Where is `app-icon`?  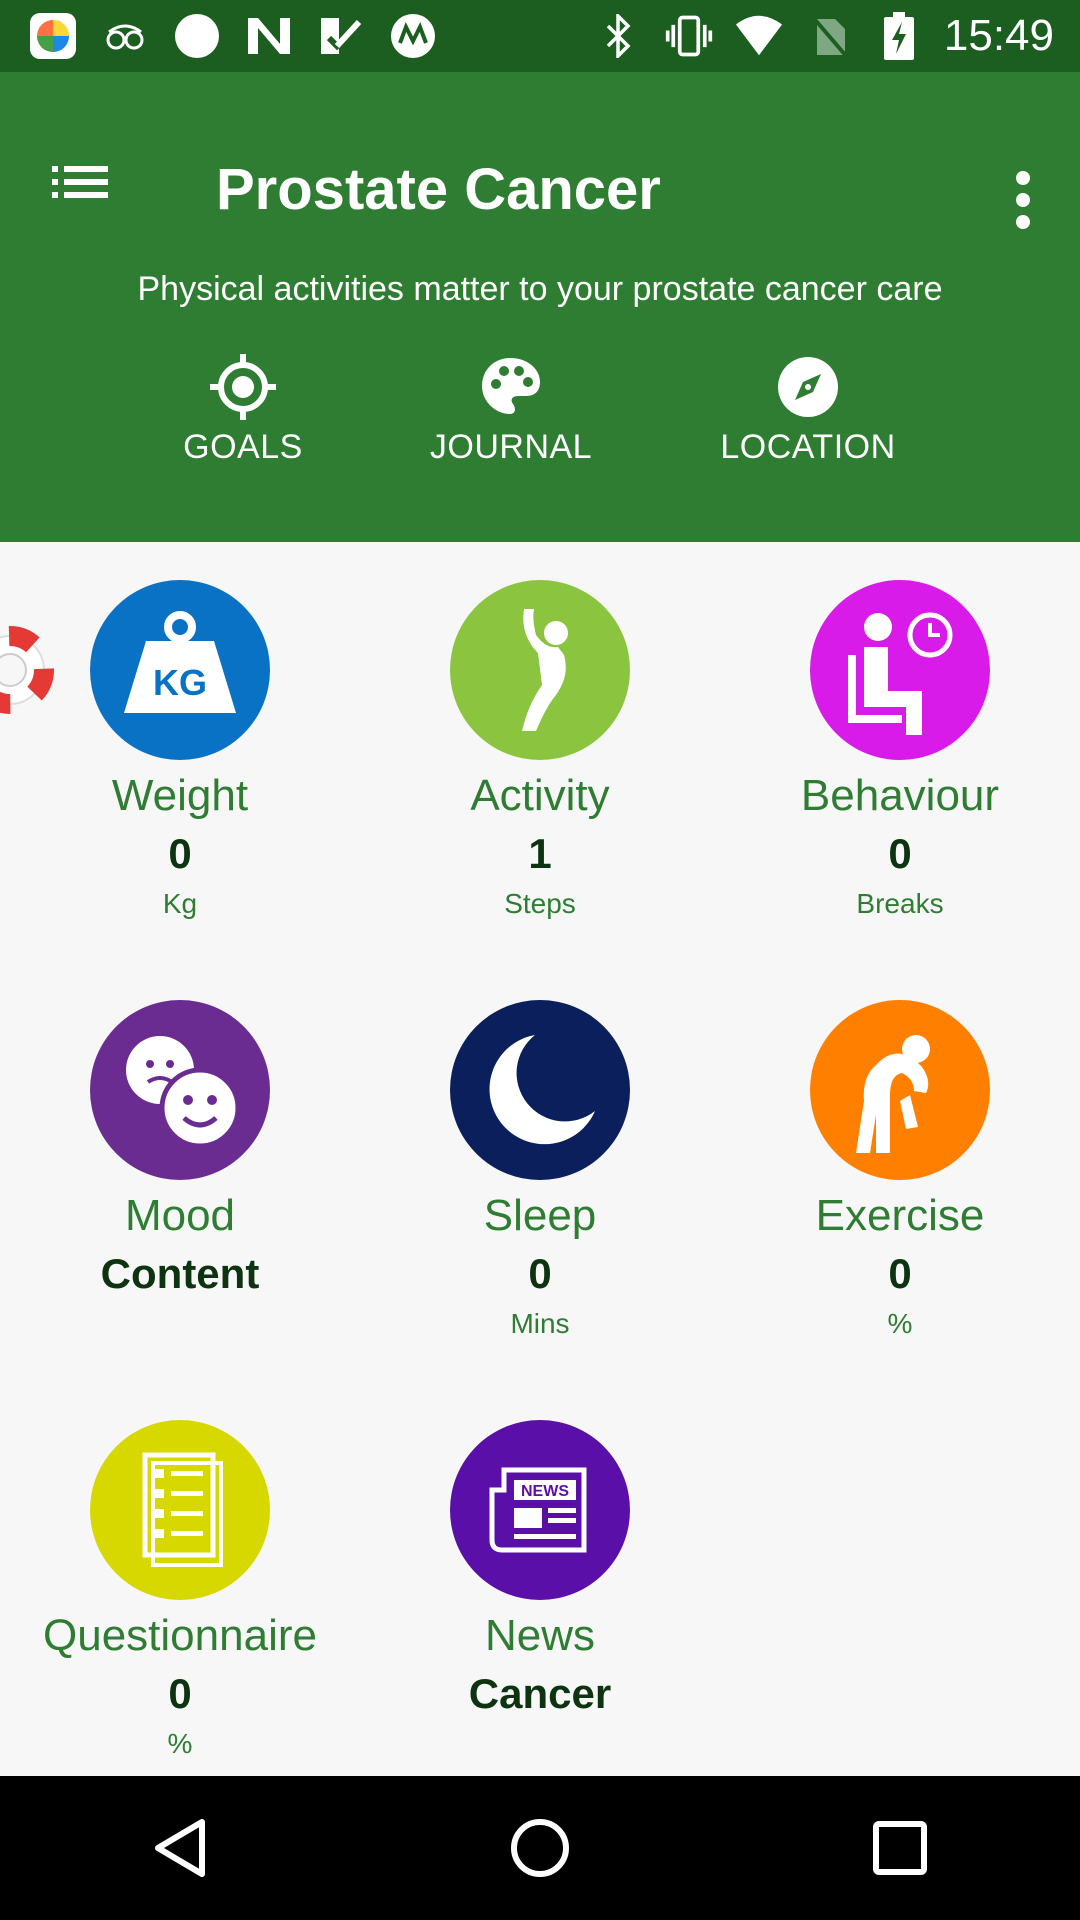 app-icon is located at coordinates (53, 36).